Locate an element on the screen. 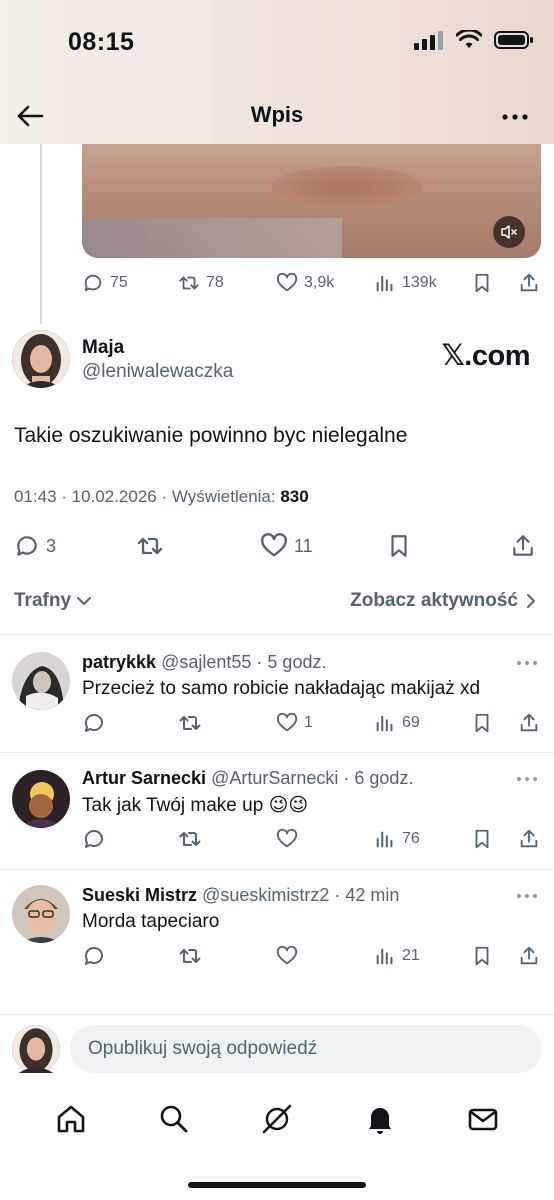 The image size is (554, 1200). like-button: 11 is located at coordinates (286, 546).